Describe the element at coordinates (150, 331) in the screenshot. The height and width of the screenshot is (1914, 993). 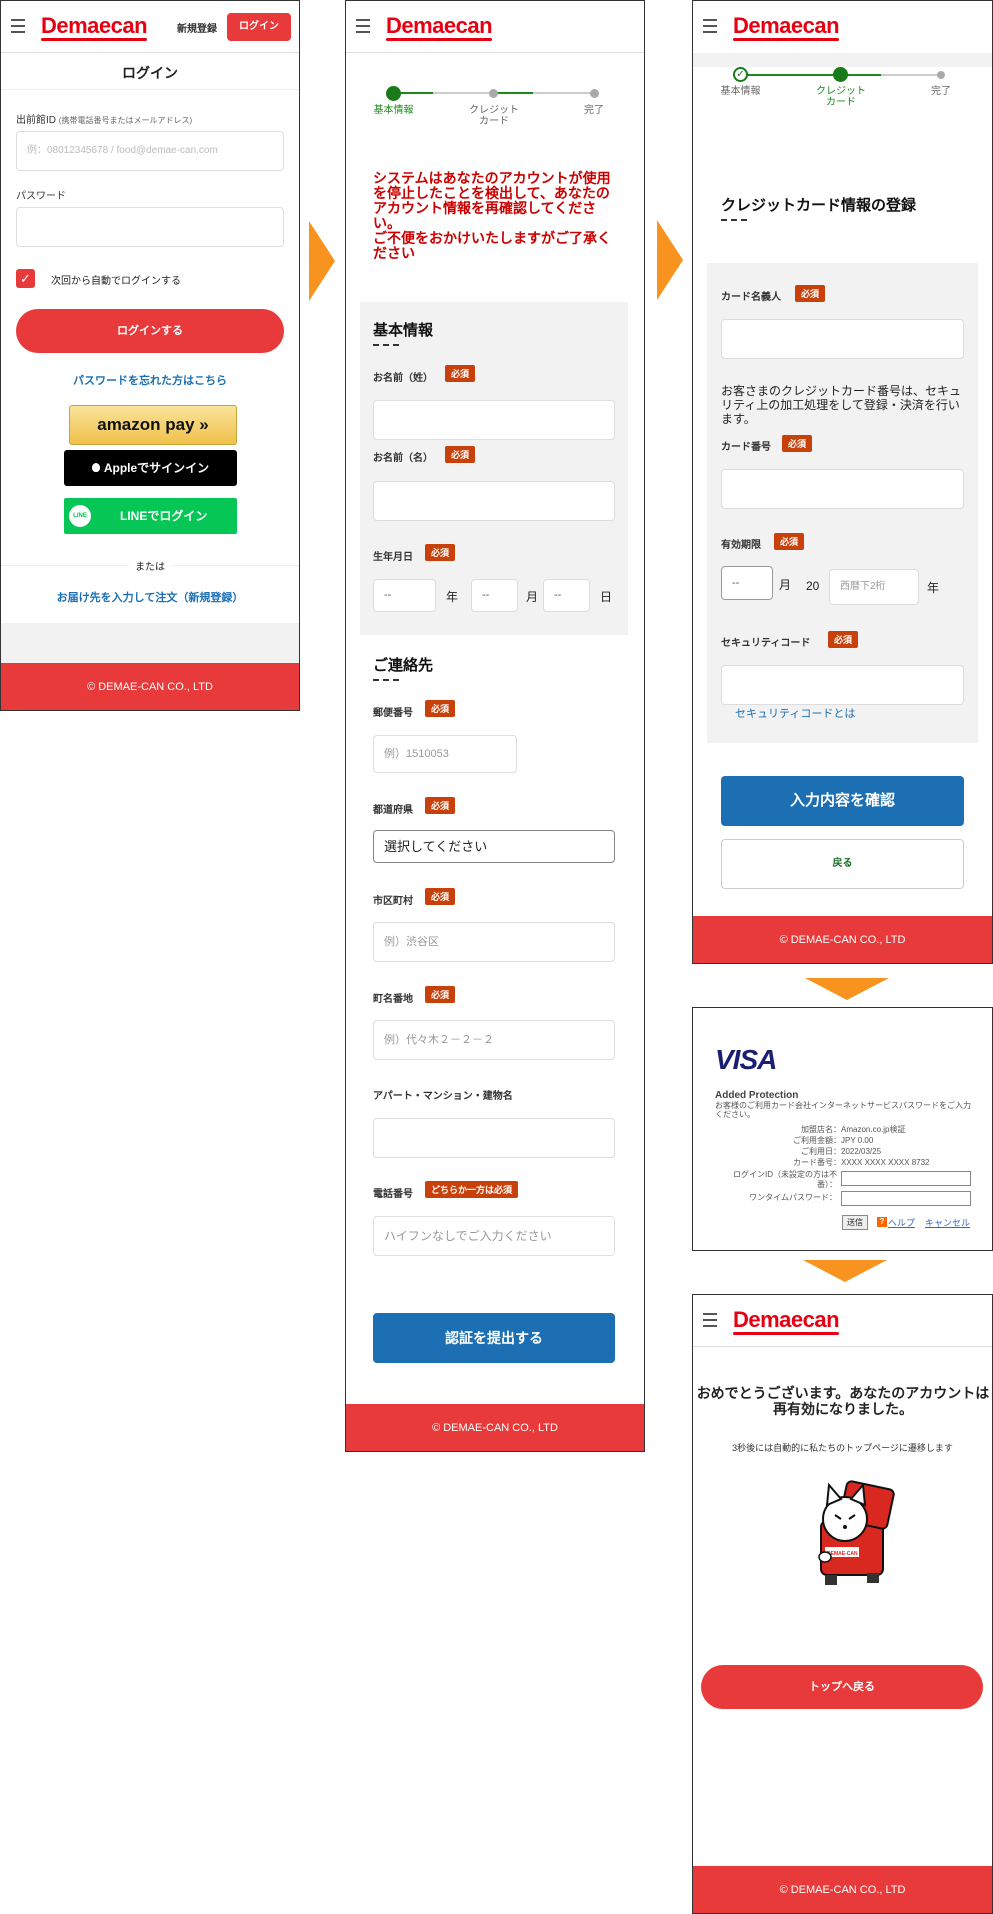
I see `login-submit-button: ログインする` at that location.